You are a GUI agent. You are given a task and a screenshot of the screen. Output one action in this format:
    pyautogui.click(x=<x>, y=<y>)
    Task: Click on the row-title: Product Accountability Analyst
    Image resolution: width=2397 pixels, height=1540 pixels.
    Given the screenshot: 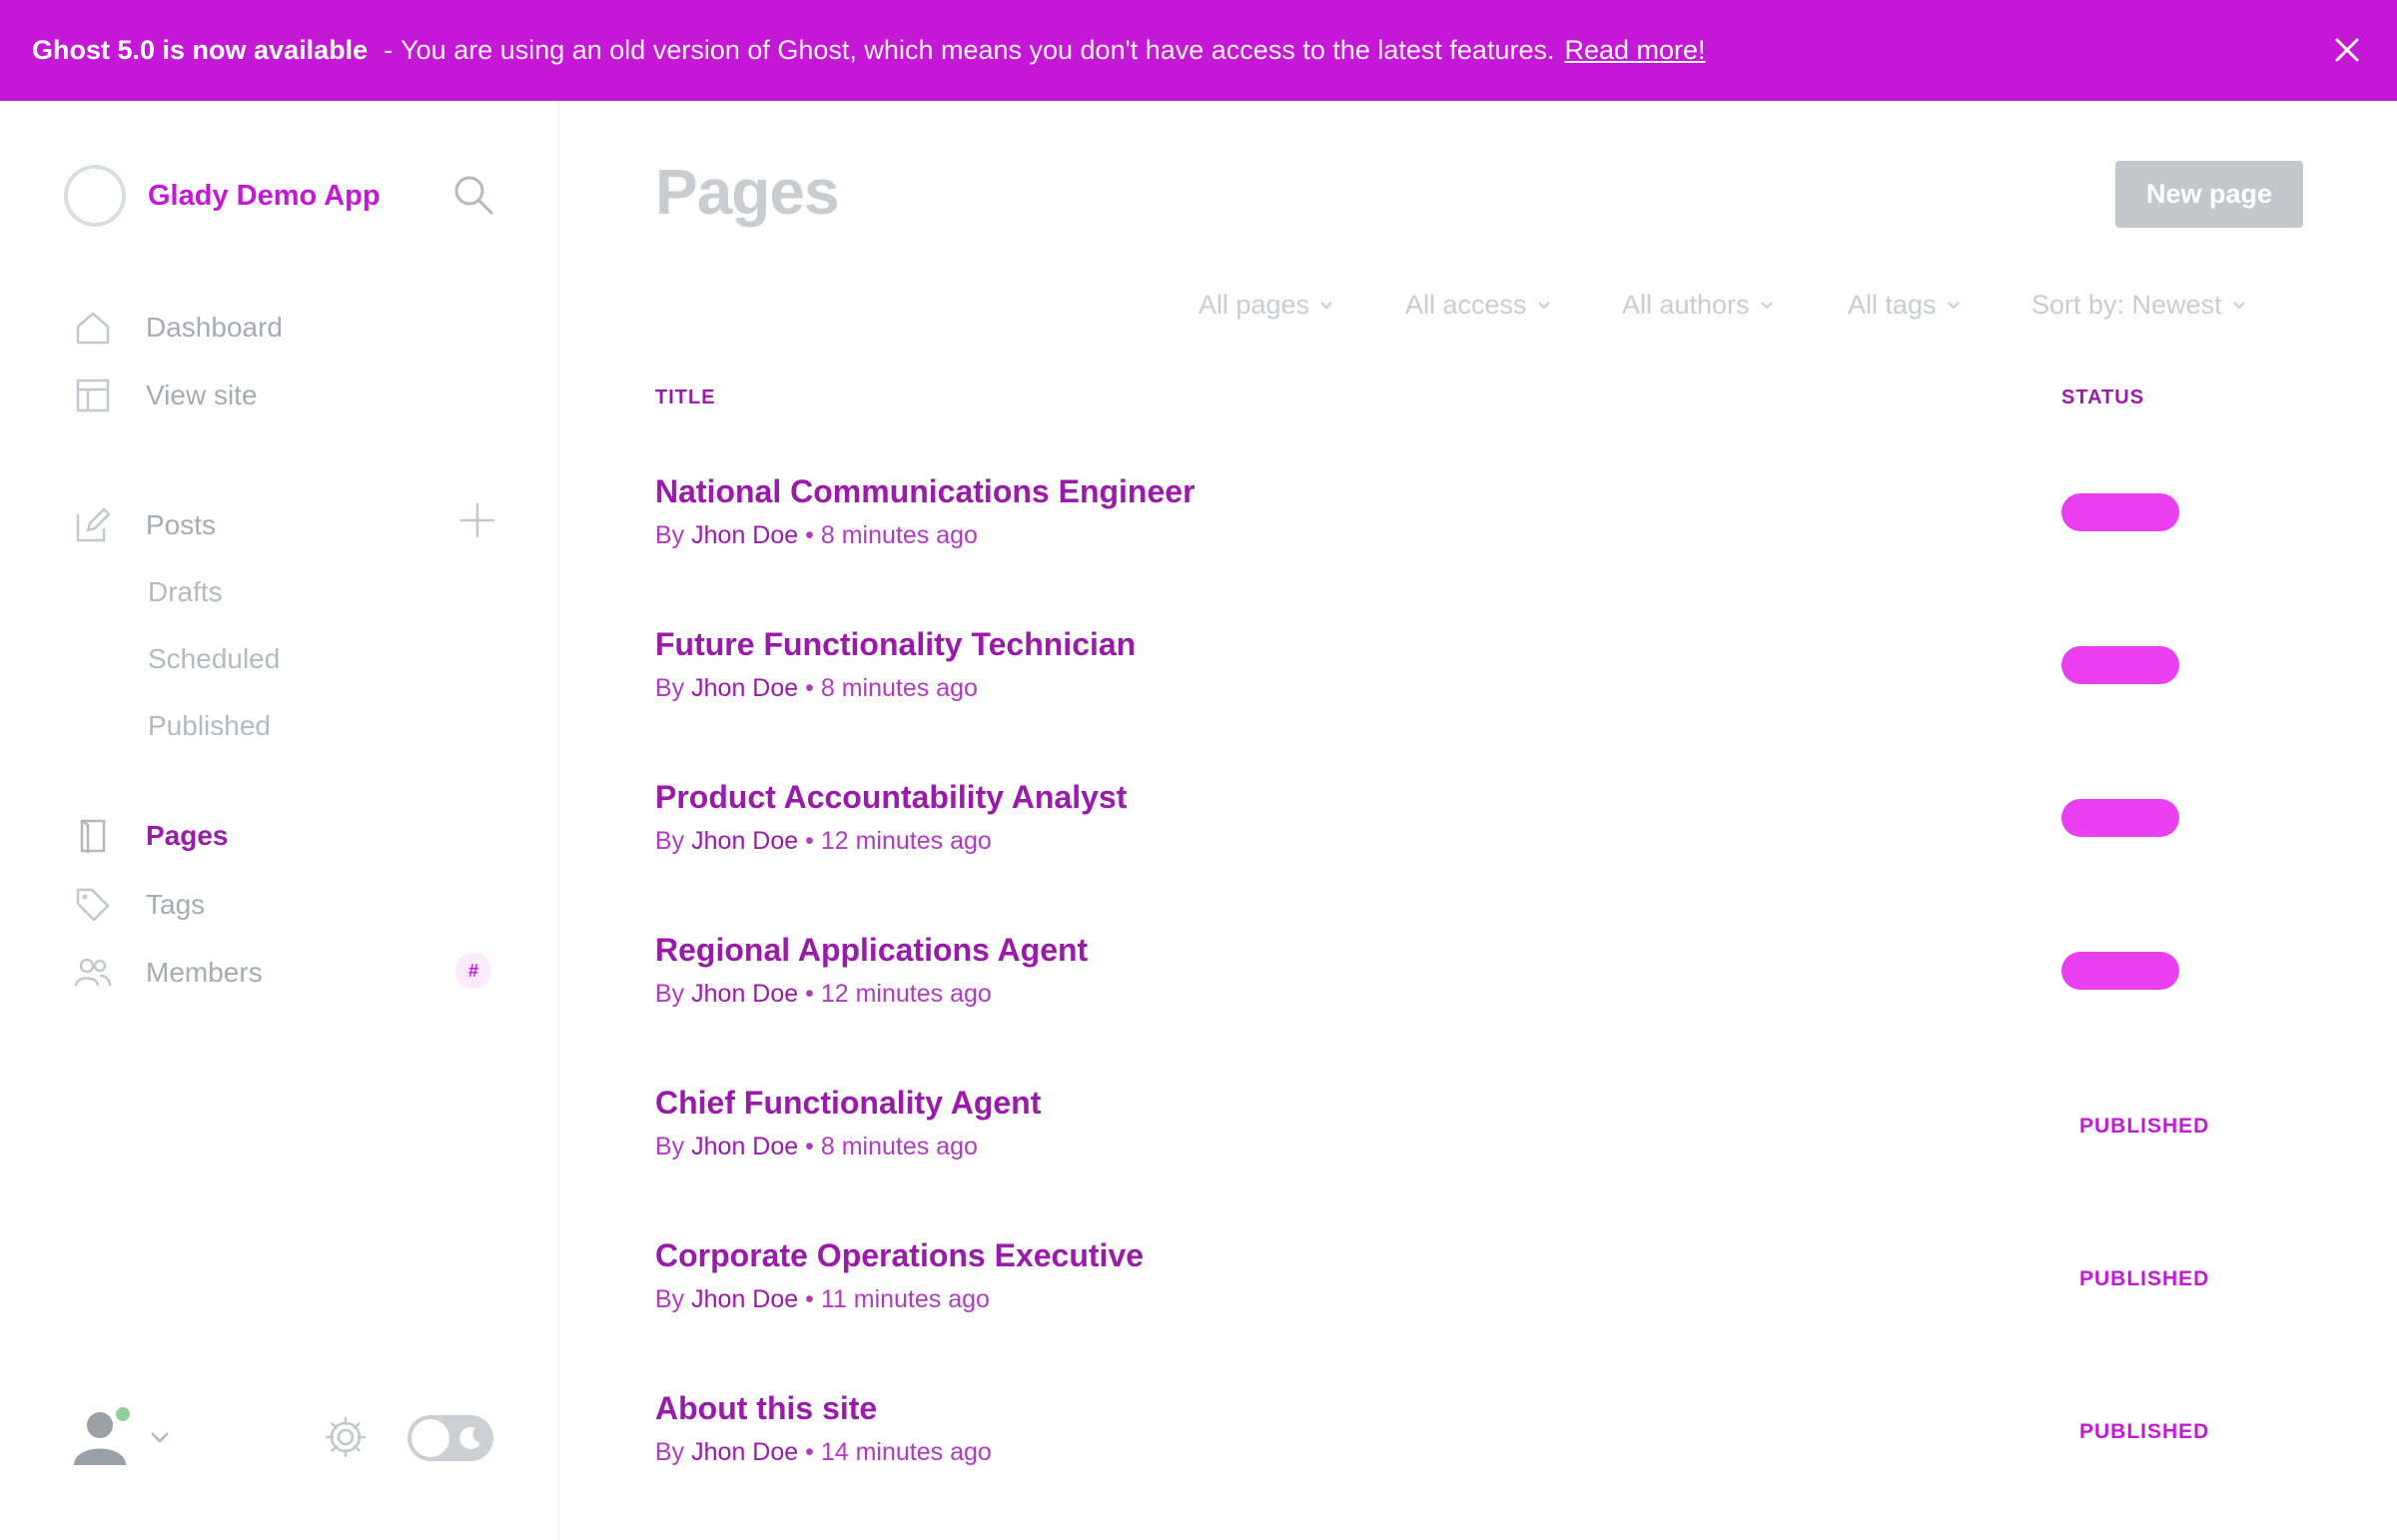 What is the action you would take?
    pyautogui.click(x=891, y=797)
    